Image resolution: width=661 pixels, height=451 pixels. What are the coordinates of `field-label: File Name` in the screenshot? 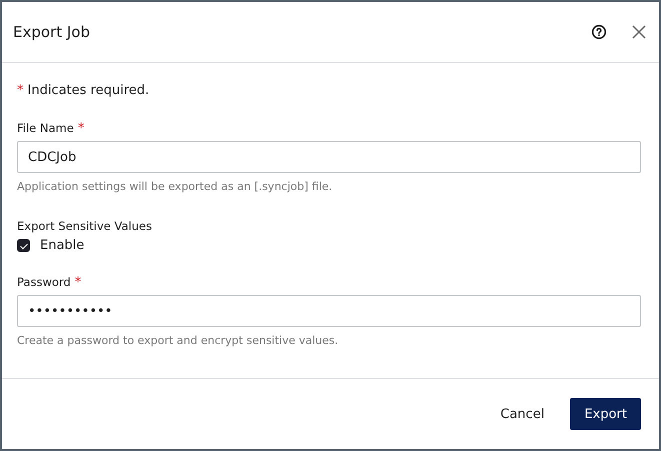 It's located at (45, 128).